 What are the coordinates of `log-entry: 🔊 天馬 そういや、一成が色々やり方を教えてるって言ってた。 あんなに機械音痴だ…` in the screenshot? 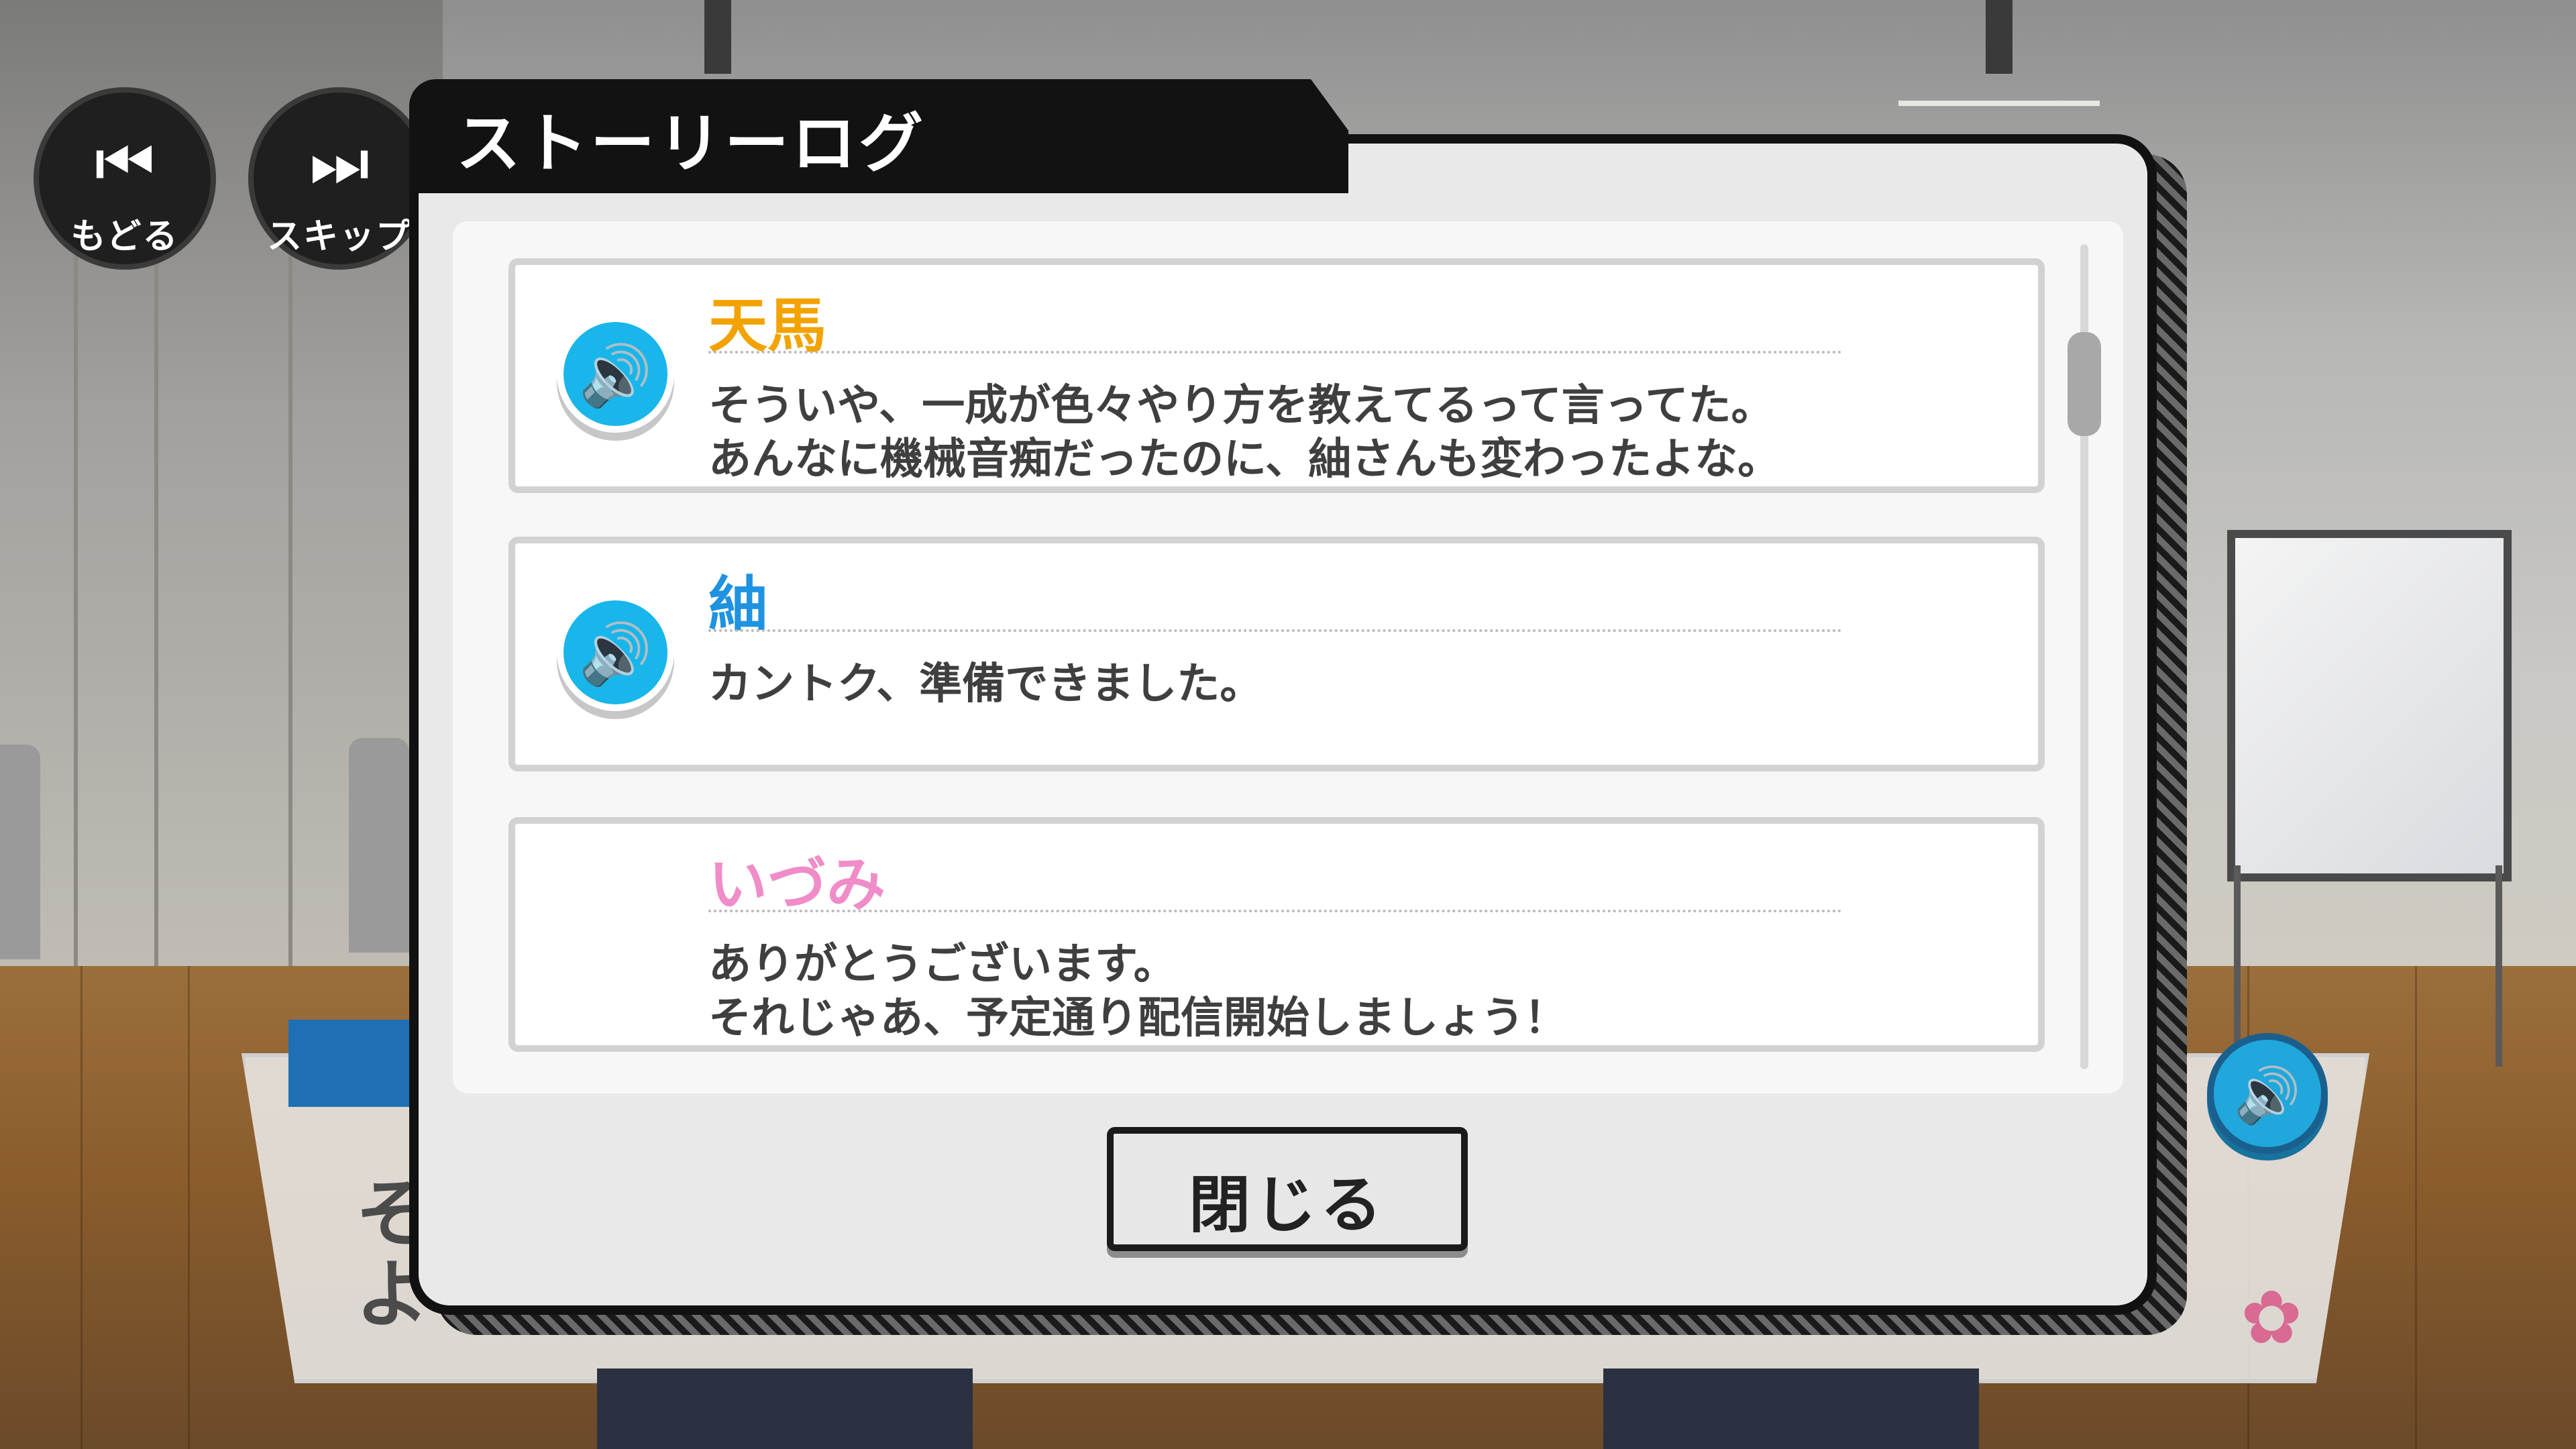 It's located at (1276, 375).